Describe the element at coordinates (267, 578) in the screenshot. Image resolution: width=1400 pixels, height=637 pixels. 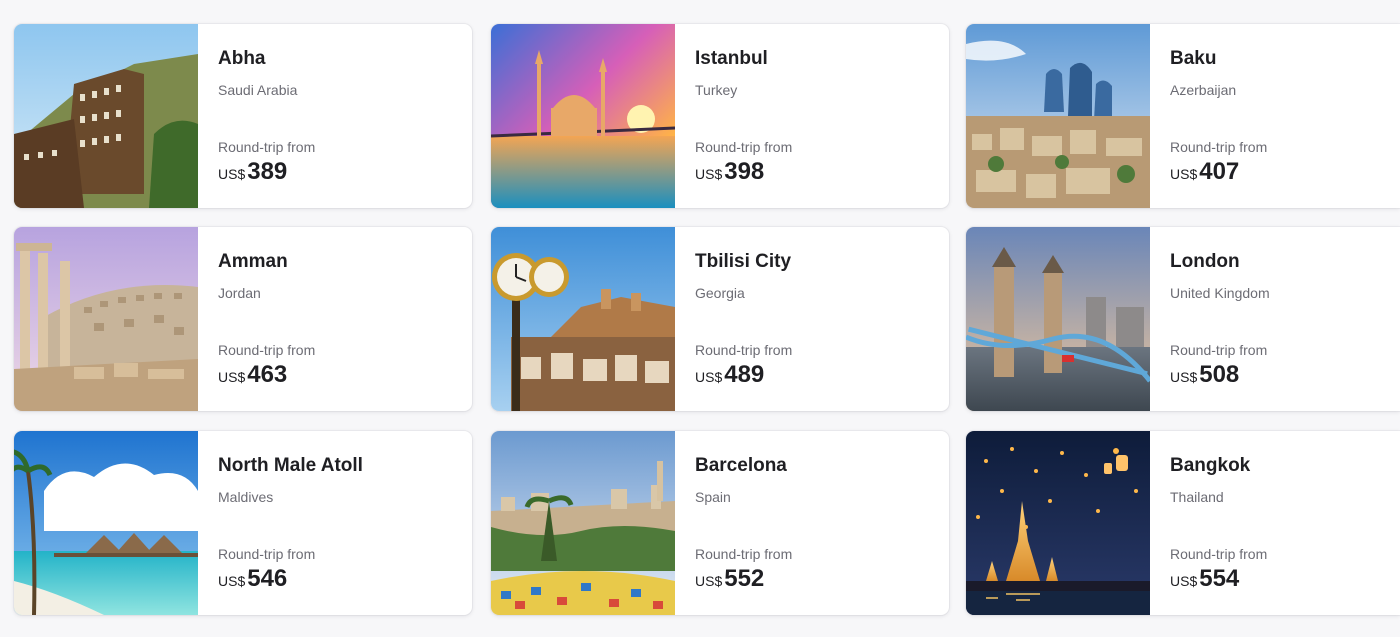
I see `price-amount: 546` at that location.